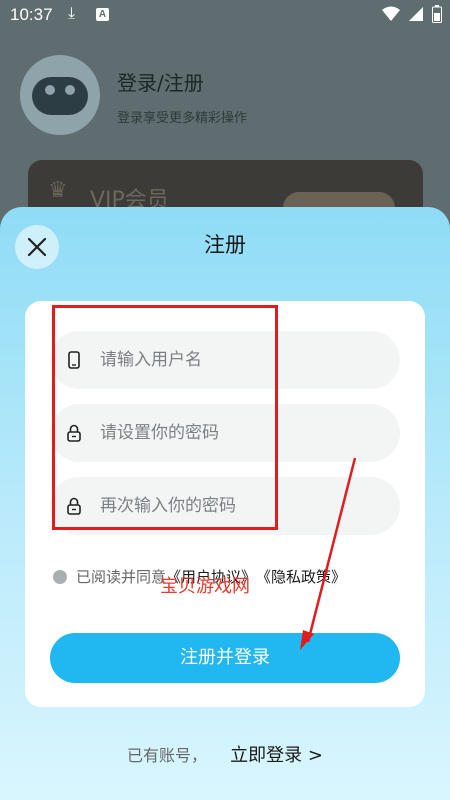 The image size is (450, 800). Describe the element at coordinates (72, 12) in the screenshot. I see `download-icon: ⤓` at that location.